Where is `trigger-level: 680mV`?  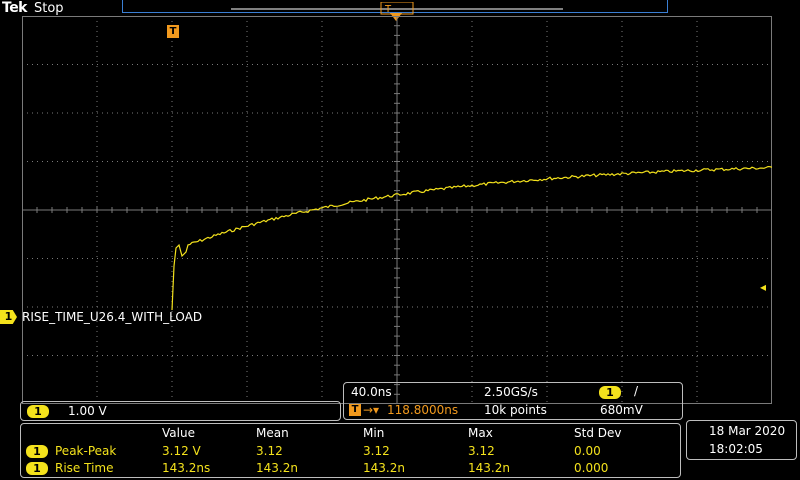
trigger-level: 680mV is located at coordinates (621, 410).